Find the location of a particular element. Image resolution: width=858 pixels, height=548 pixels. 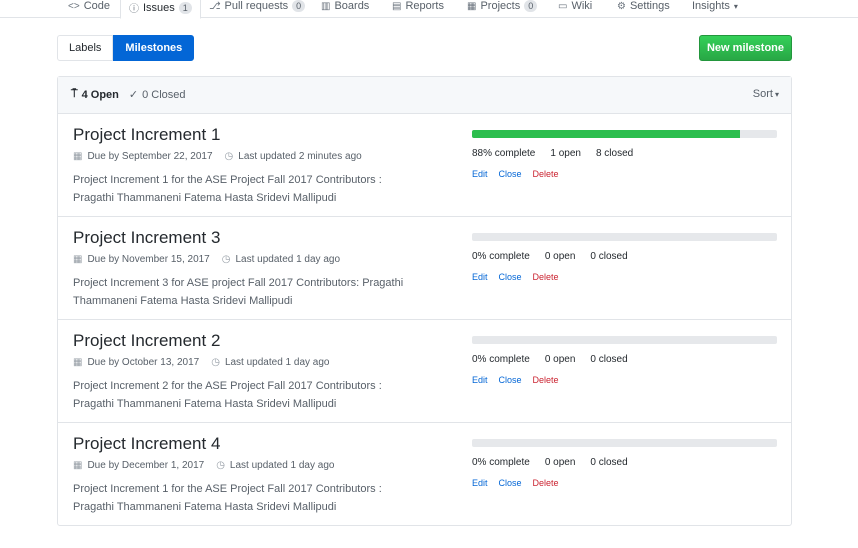

tab-code: <> Code is located at coordinates (89, 9).